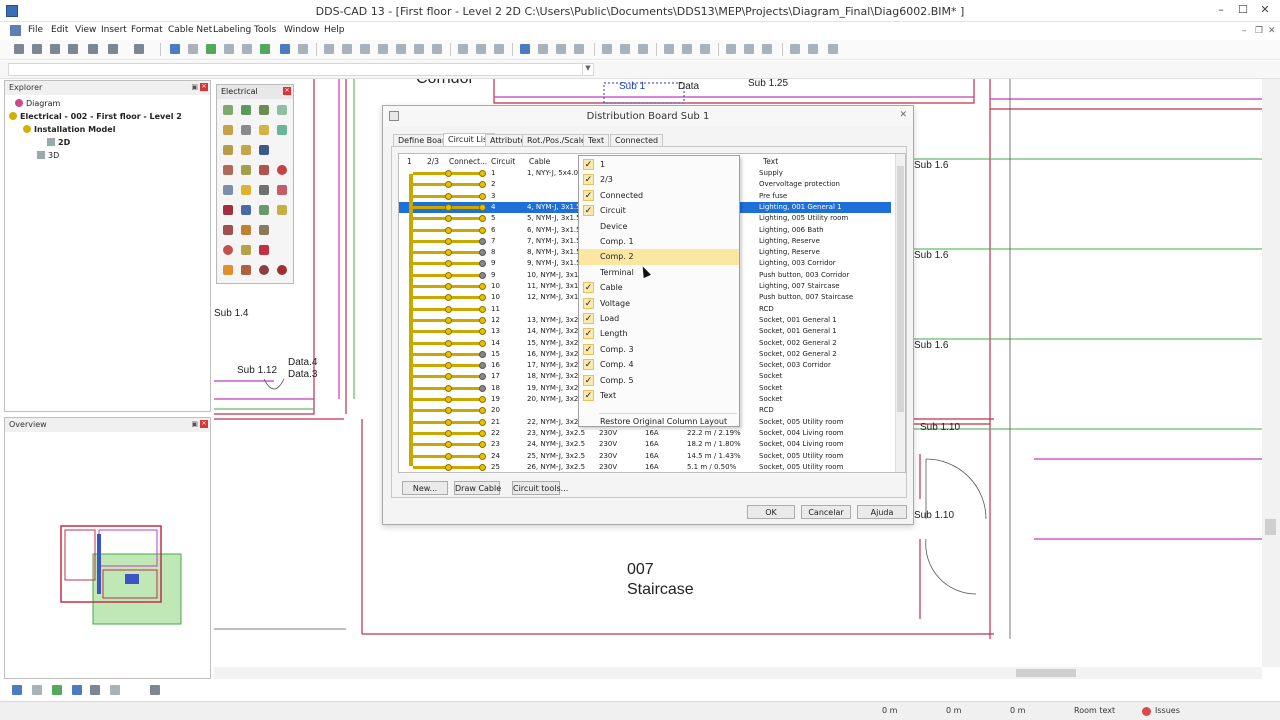 This screenshot has height=720, width=1280. What do you see at coordinates (543, 49) in the screenshot?
I see `dimension-icon` at bounding box center [543, 49].